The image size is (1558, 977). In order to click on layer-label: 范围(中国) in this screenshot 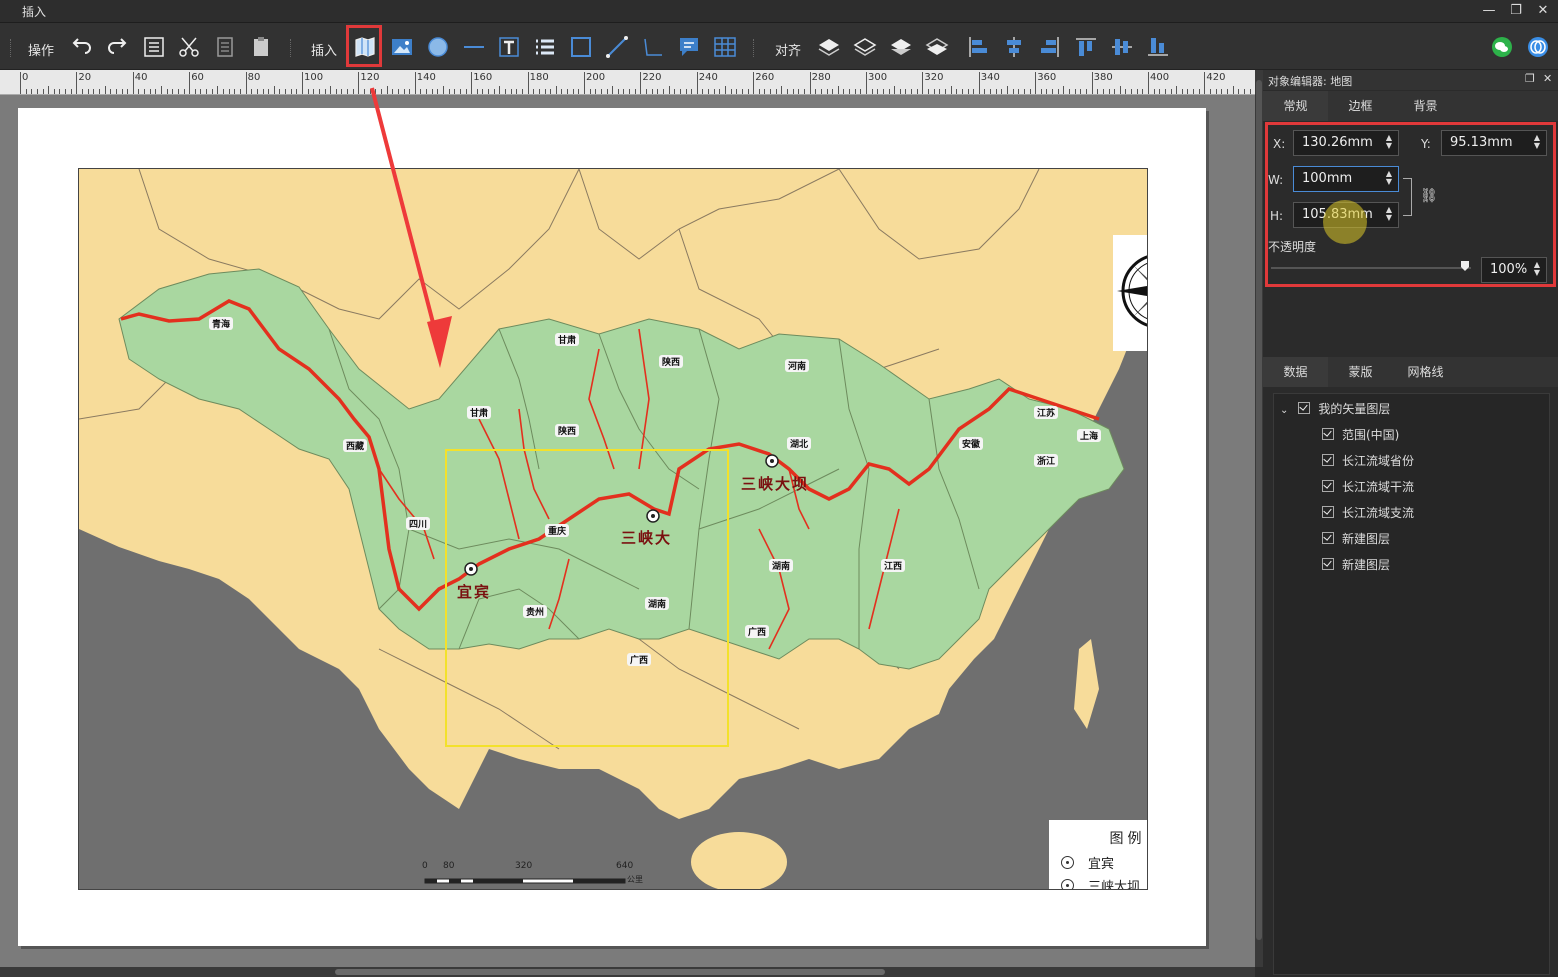, I will do `click(1371, 435)`.